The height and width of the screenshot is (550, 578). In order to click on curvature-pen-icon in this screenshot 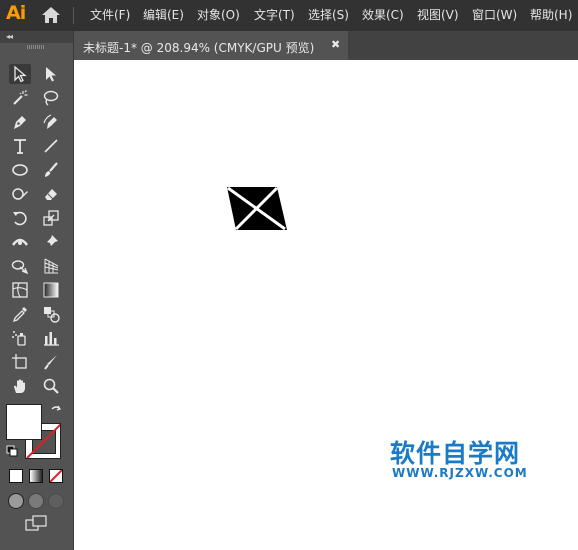, I will do `click(50, 121)`.